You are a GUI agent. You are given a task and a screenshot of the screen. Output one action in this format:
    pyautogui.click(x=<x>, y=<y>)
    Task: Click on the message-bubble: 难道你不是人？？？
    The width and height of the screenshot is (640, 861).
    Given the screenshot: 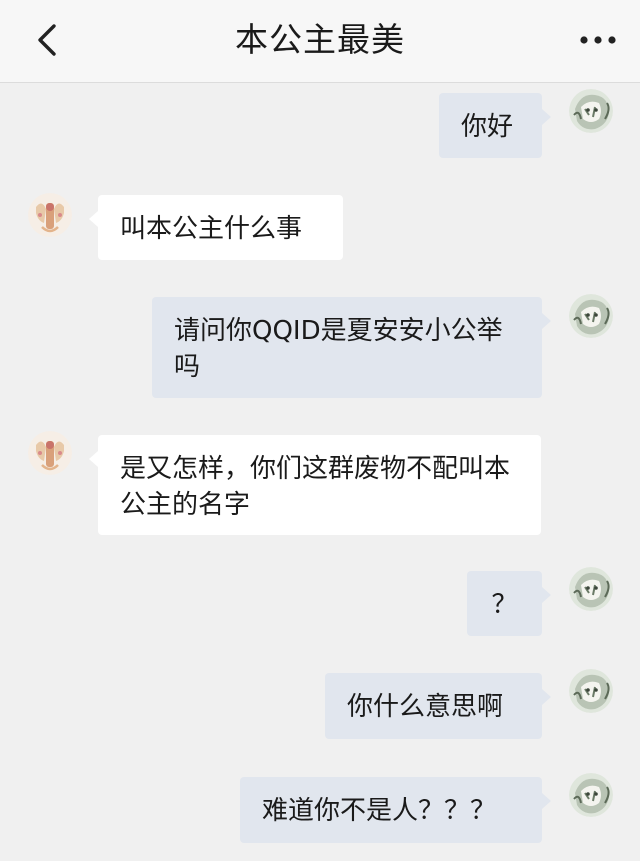 What is the action you would take?
    pyautogui.click(x=395, y=810)
    